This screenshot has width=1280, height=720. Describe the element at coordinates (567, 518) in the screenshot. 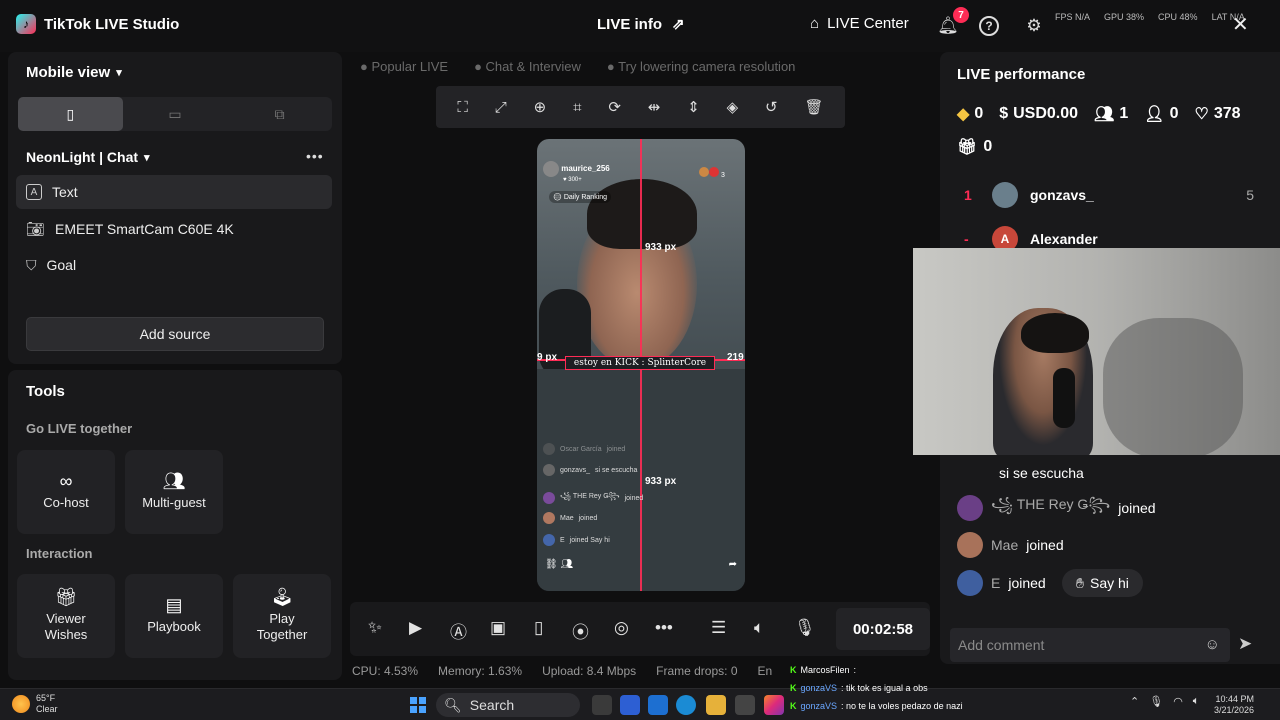

I see `chat-name: Mae` at that location.